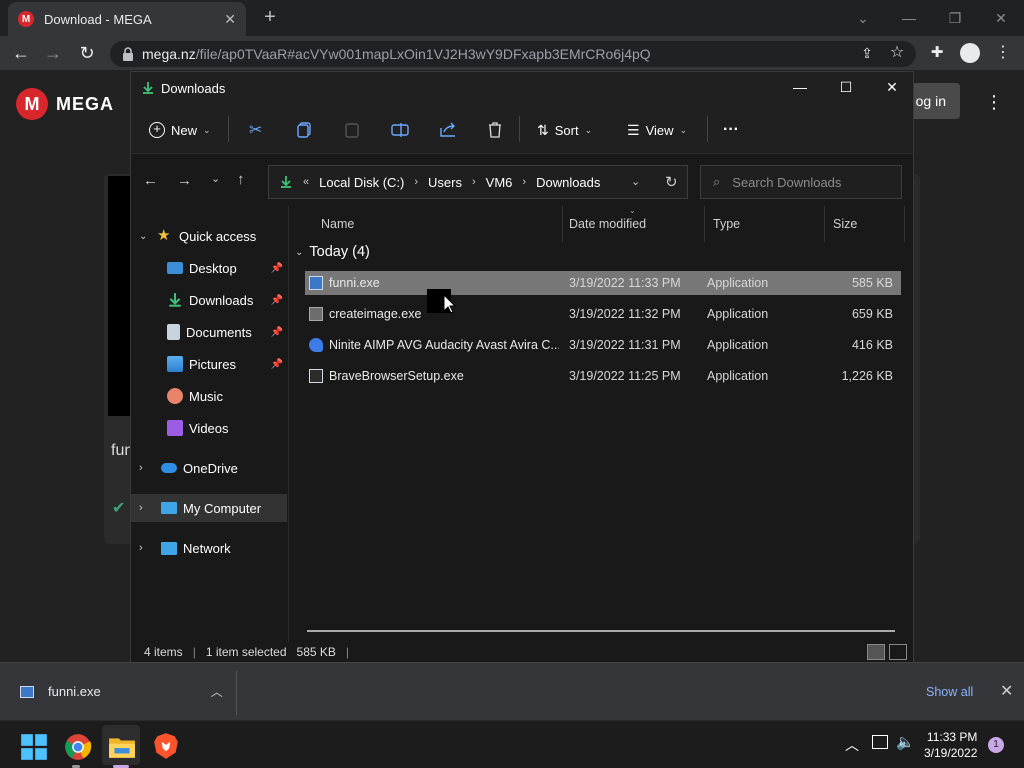 This screenshot has width=1024, height=768. What do you see at coordinates (867, 53) in the screenshot?
I see `share-icon: ⇪` at bounding box center [867, 53].